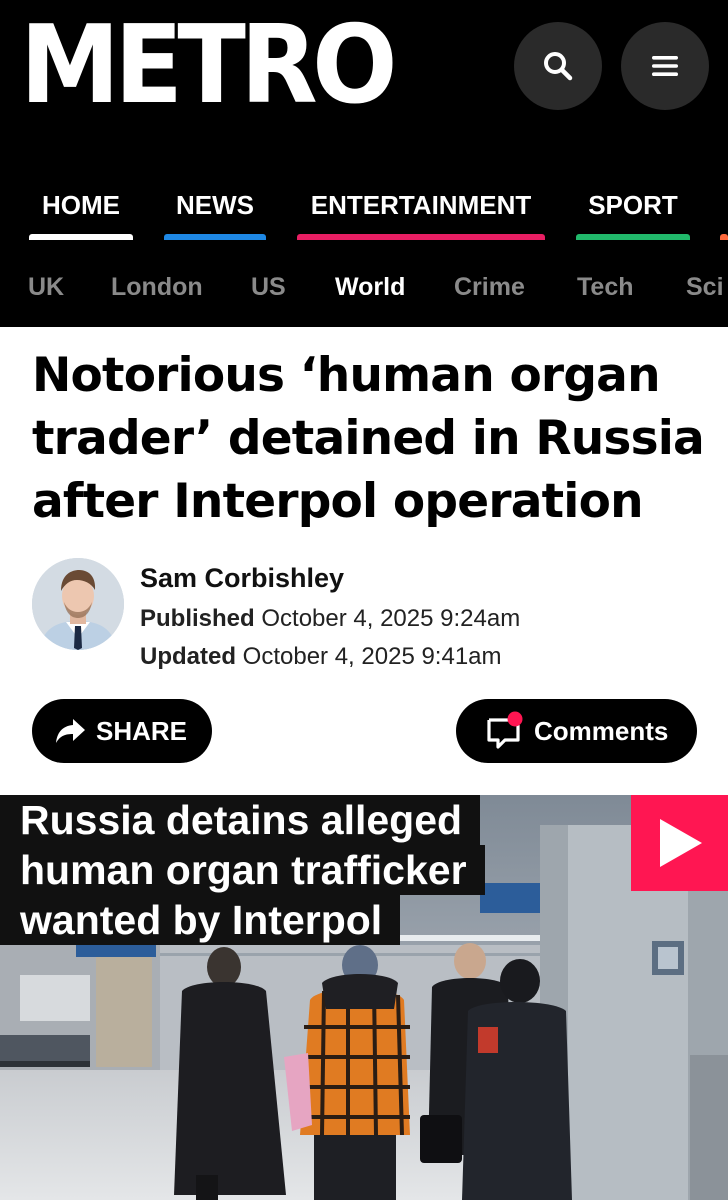 The height and width of the screenshot is (1200, 728). Describe the element at coordinates (633, 205) in the screenshot. I see `nav-tab-label: SPORT` at that location.